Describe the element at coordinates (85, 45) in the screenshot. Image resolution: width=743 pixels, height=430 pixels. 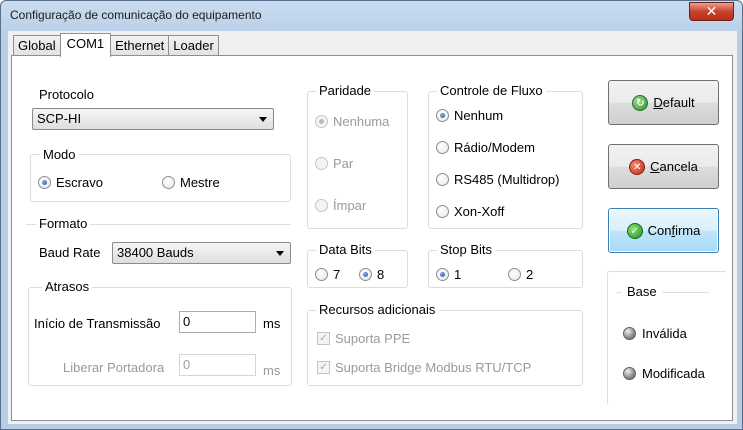
I see `tab-com1: COM1` at that location.